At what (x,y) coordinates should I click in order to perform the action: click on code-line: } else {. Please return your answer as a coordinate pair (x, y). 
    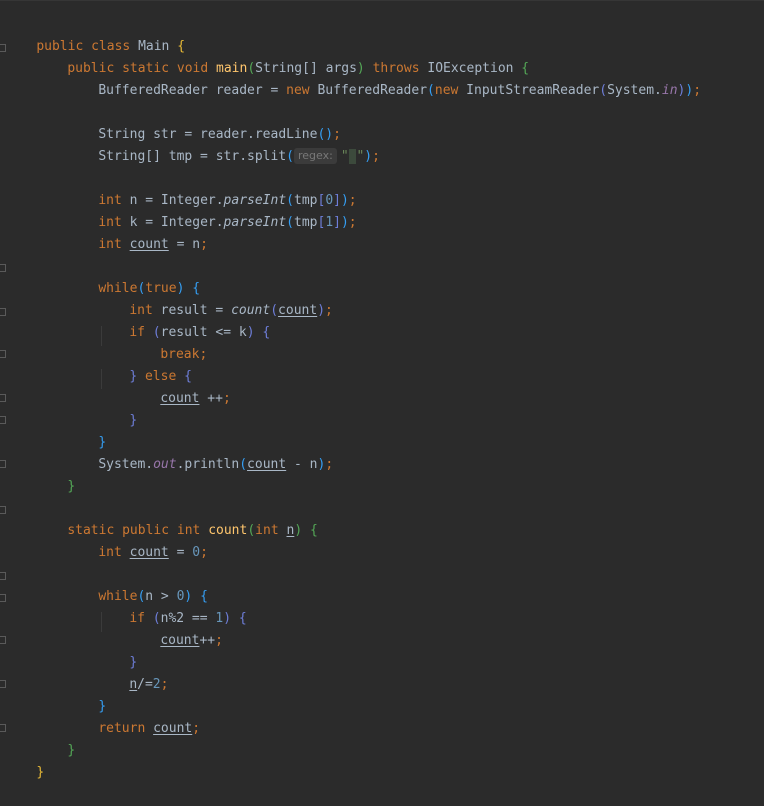
    Looking at the image, I should click on (145, 364).